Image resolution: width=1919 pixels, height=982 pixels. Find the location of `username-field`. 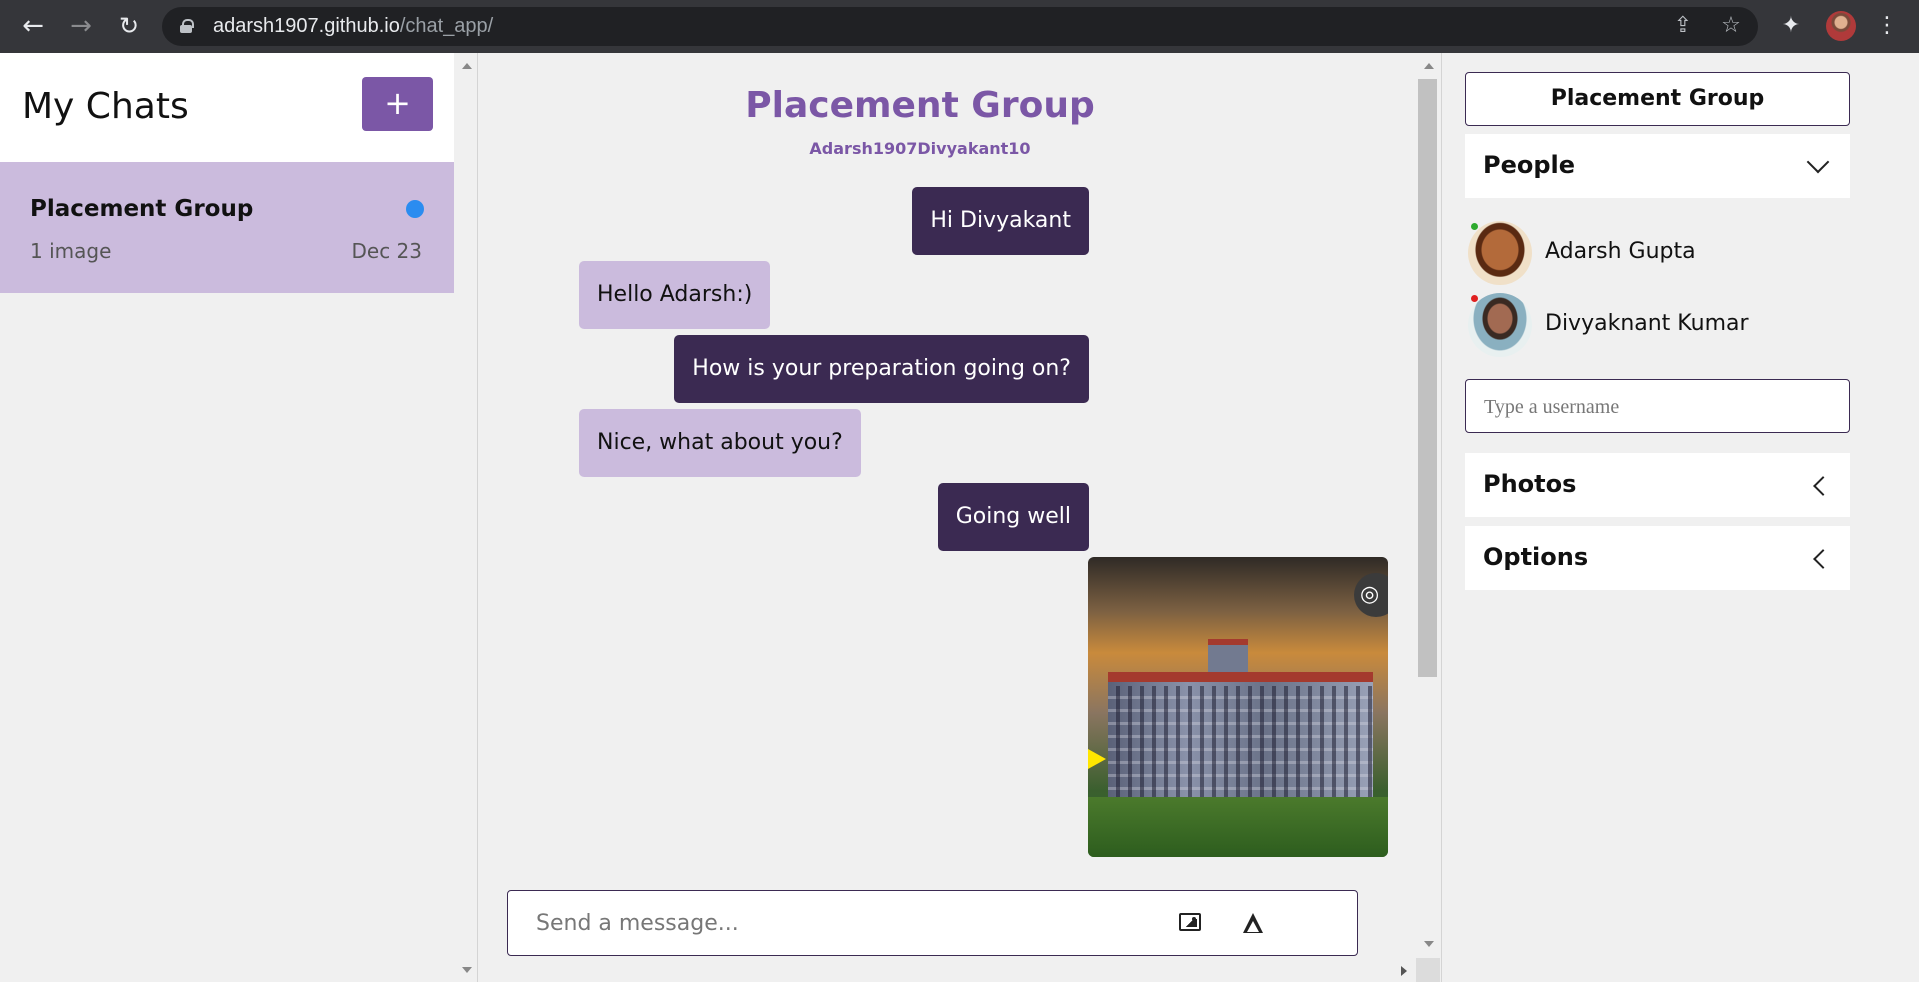

username-field is located at coordinates (1657, 406).